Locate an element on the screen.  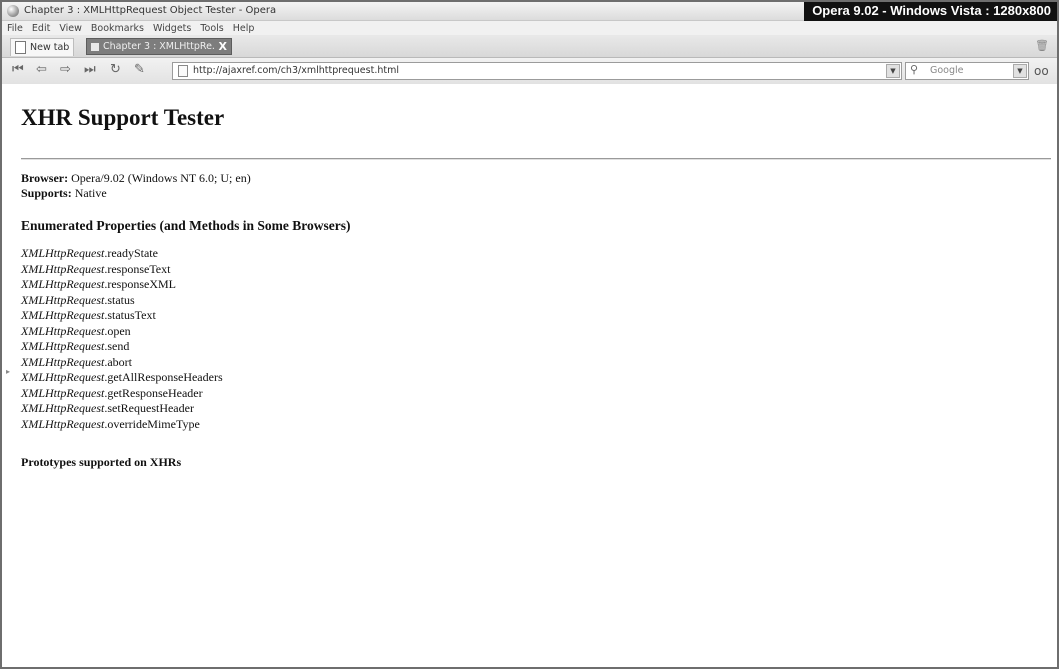
property-item: XMLHttpRequest.status is located at coordinates (122, 301).